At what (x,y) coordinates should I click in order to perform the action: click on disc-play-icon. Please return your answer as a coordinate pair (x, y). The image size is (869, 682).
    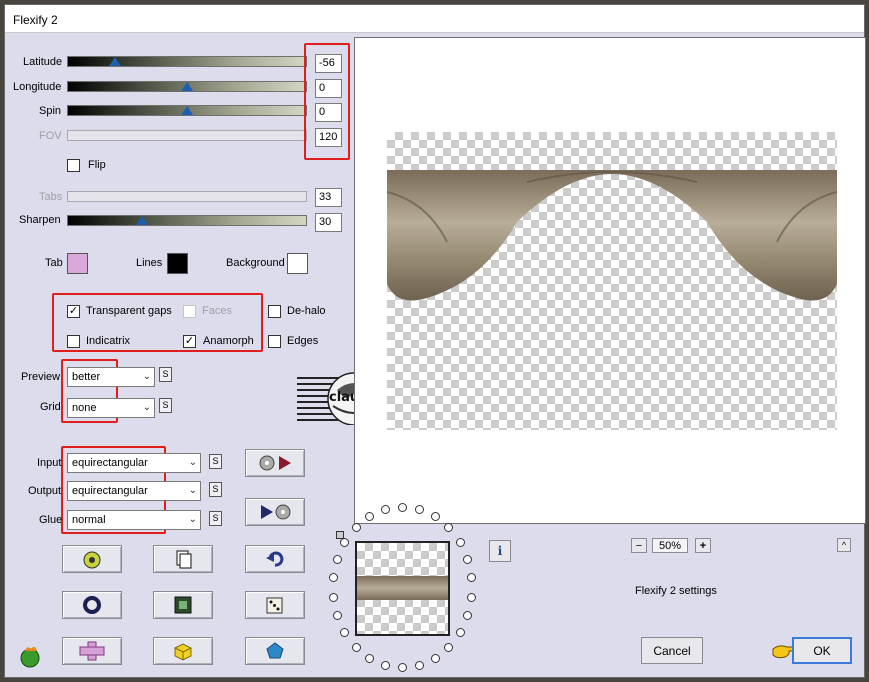
    Looking at the image, I should click on (275, 463).